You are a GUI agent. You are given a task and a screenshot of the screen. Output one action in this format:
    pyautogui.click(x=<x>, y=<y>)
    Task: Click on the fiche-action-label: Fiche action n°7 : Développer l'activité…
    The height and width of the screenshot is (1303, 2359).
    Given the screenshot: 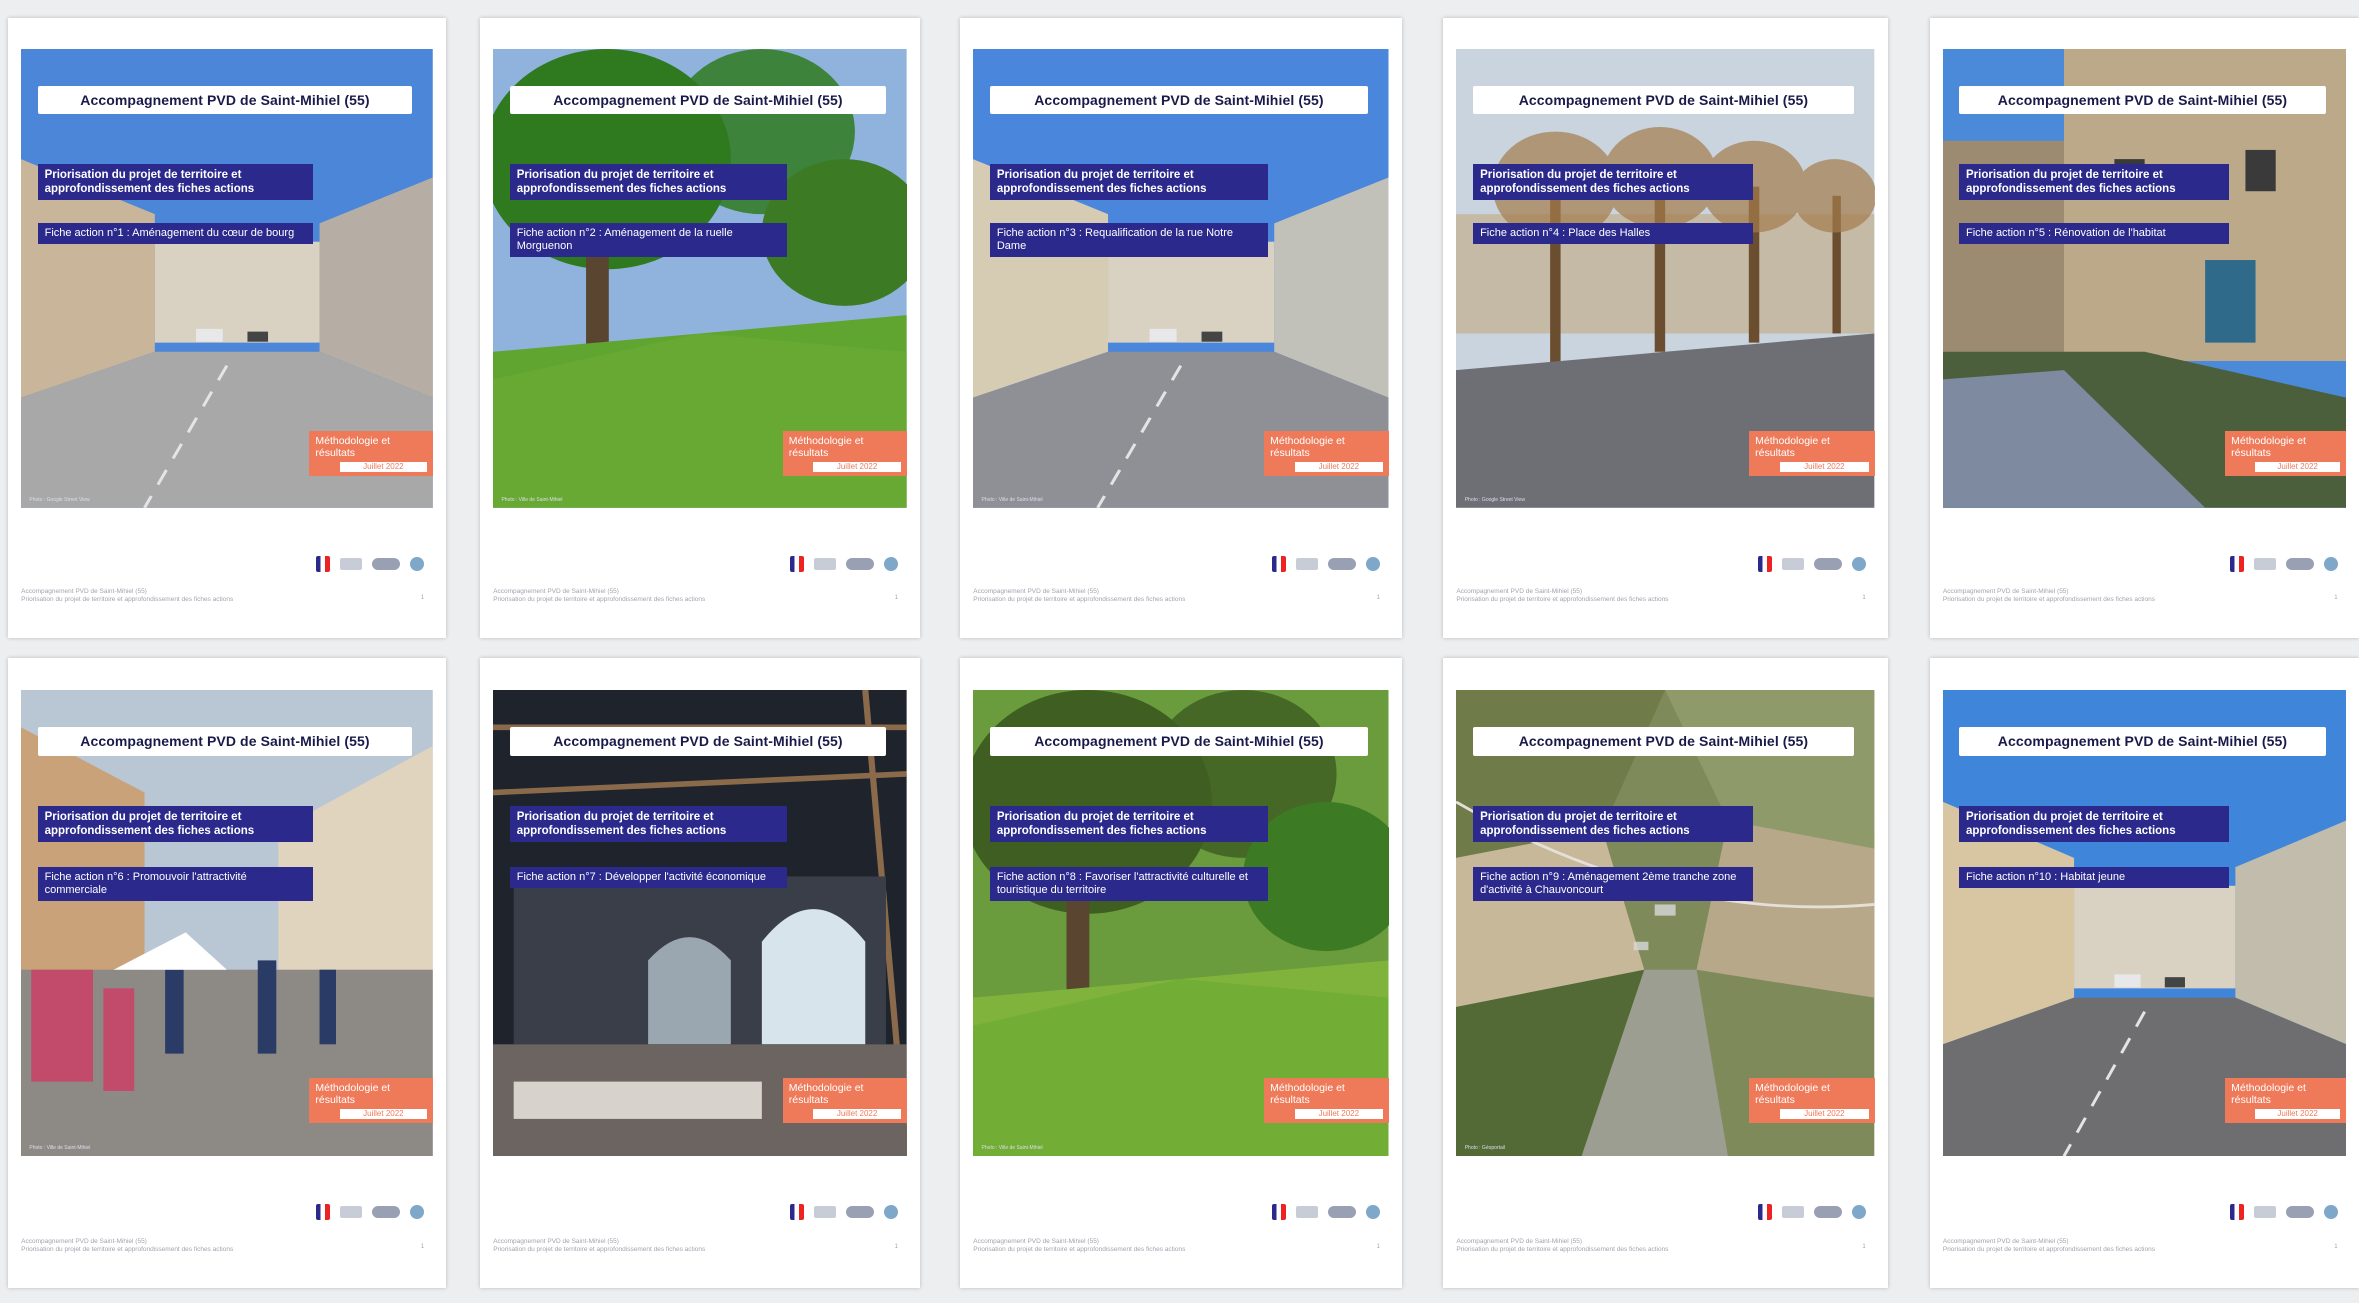 What is the action you would take?
    pyautogui.click(x=648, y=877)
    